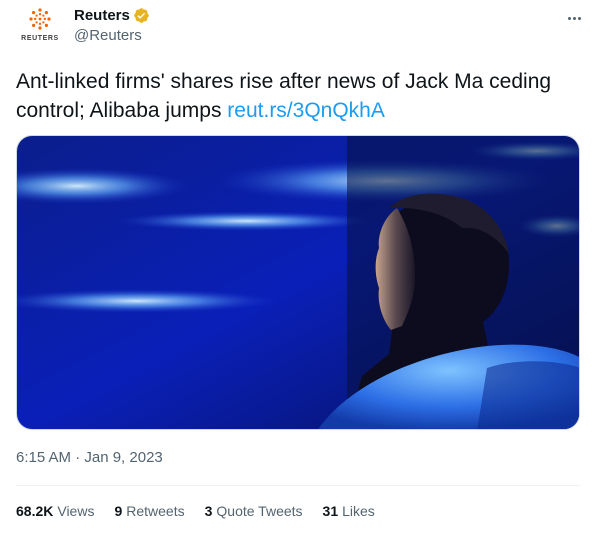 The height and width of the screenshot is (535, 596). I want to click on display-name-row: Reuters, so click(112, 15).